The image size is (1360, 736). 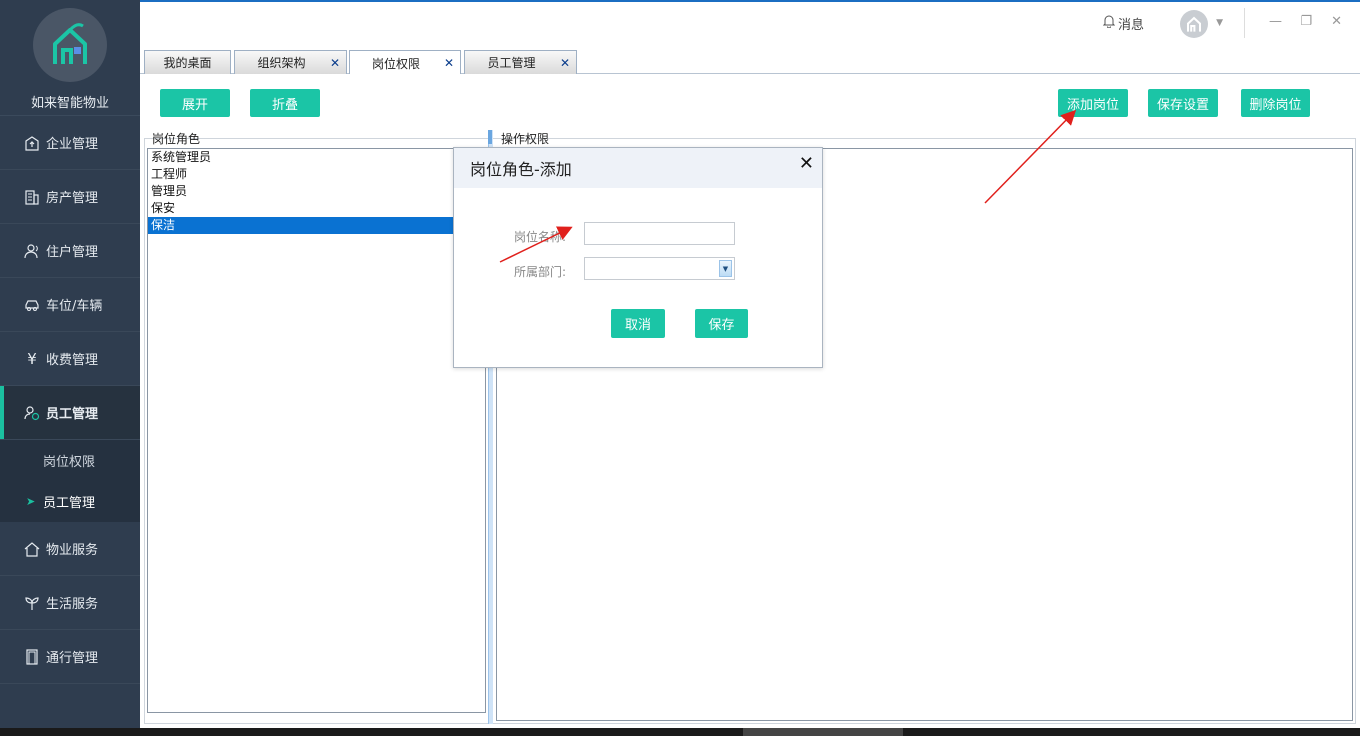 I want to click on nav-label: 车位/车辆, so click(x=74, y=306).